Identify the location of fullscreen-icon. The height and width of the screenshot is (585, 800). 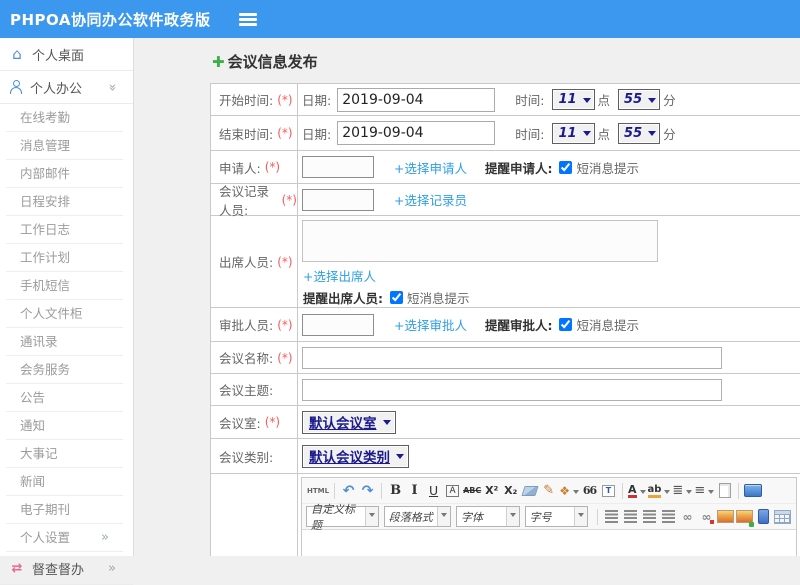
(753, 490).